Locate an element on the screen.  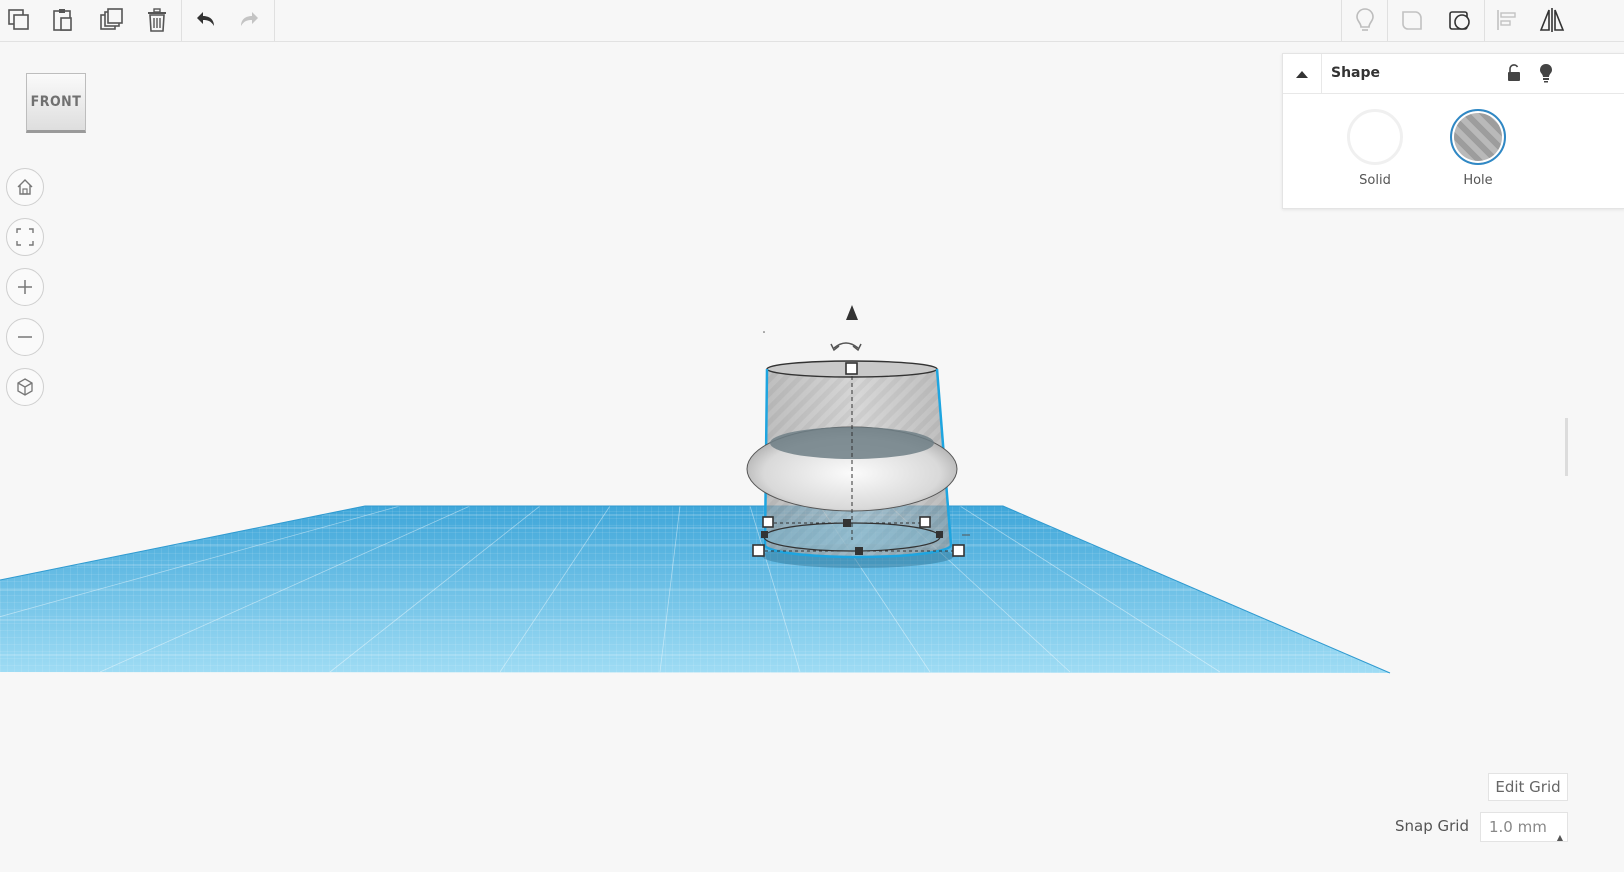
snap-grid-value: 1.0 mm is located at coordinates (1518, 827).